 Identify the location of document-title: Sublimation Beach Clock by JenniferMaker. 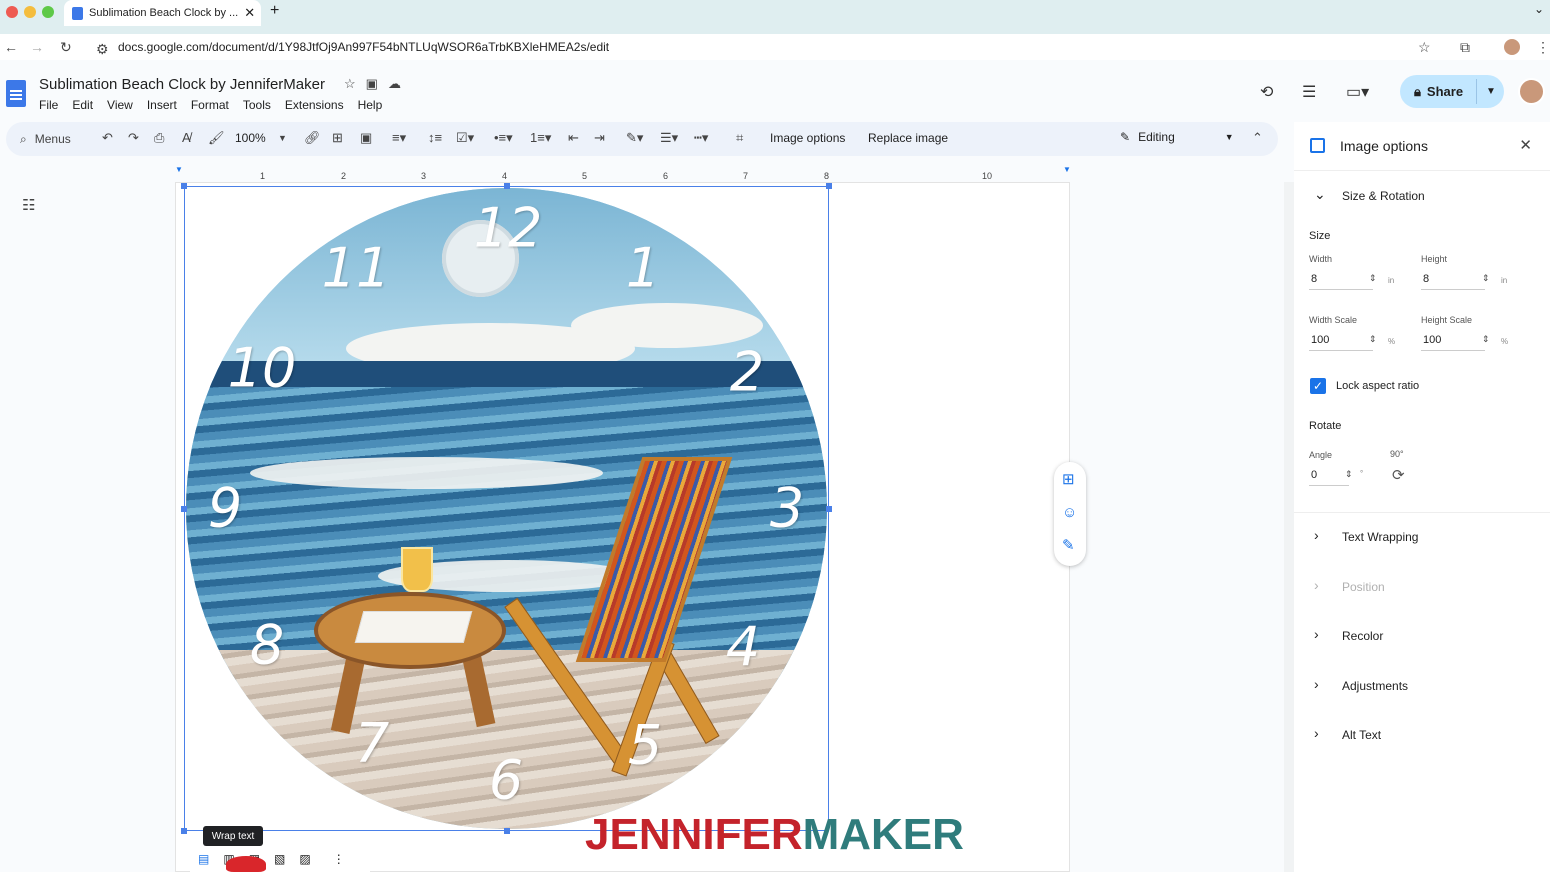
(182, 84).